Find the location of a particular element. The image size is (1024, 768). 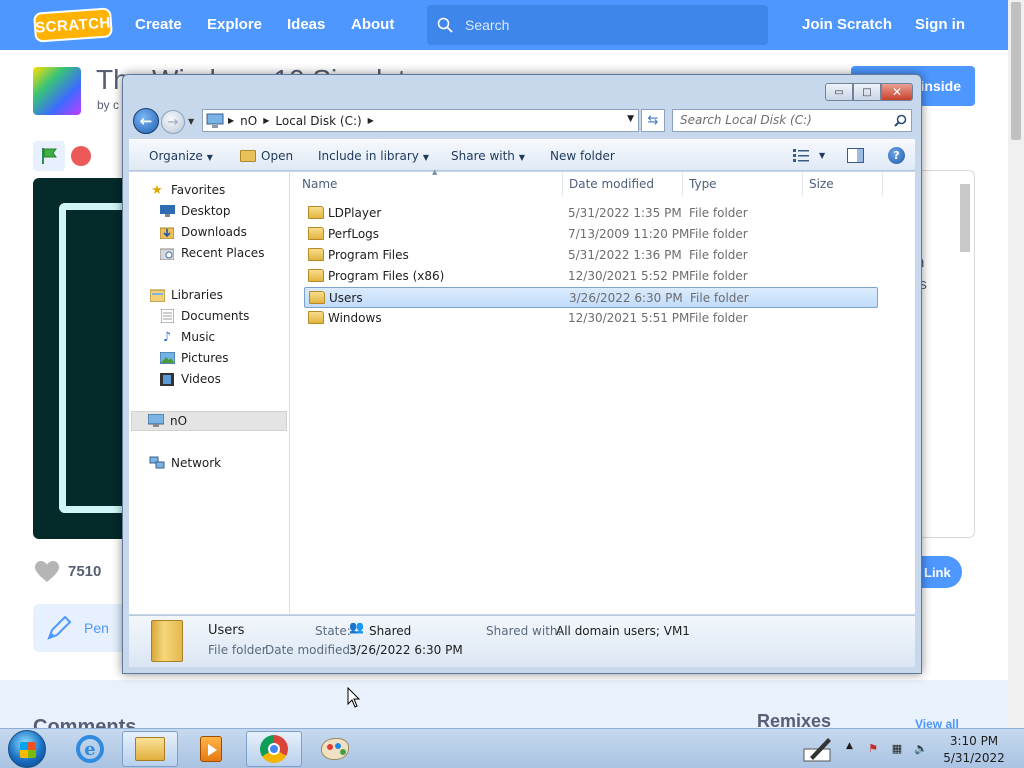

view-dropdown-icon: ▼ is located at coordinates (822, 155).